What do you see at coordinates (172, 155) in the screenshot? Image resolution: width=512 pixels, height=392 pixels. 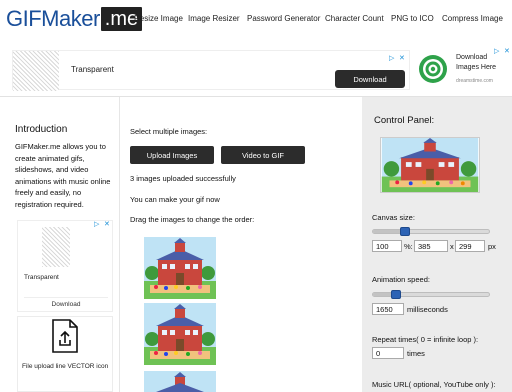 I see `upload-images-button: Upload Images` at bounding box center [172, 155].